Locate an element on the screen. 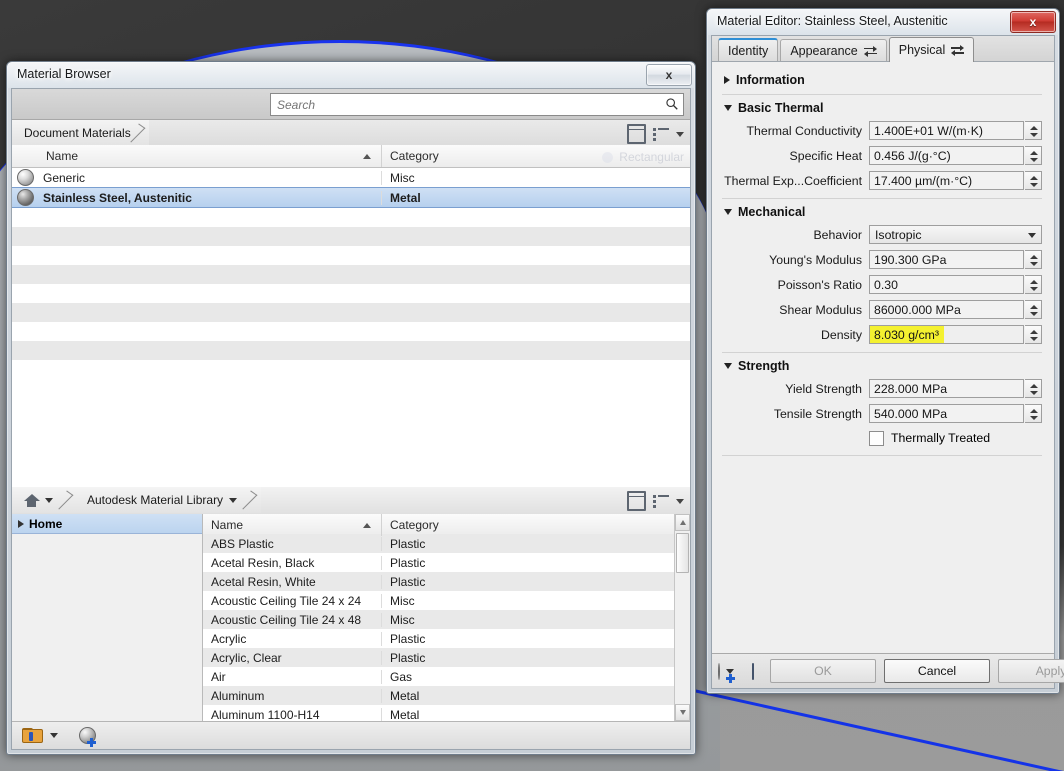 This screenshot has height=771, width=1064. scrollbar-thumb is located at coordinates (682, 553).